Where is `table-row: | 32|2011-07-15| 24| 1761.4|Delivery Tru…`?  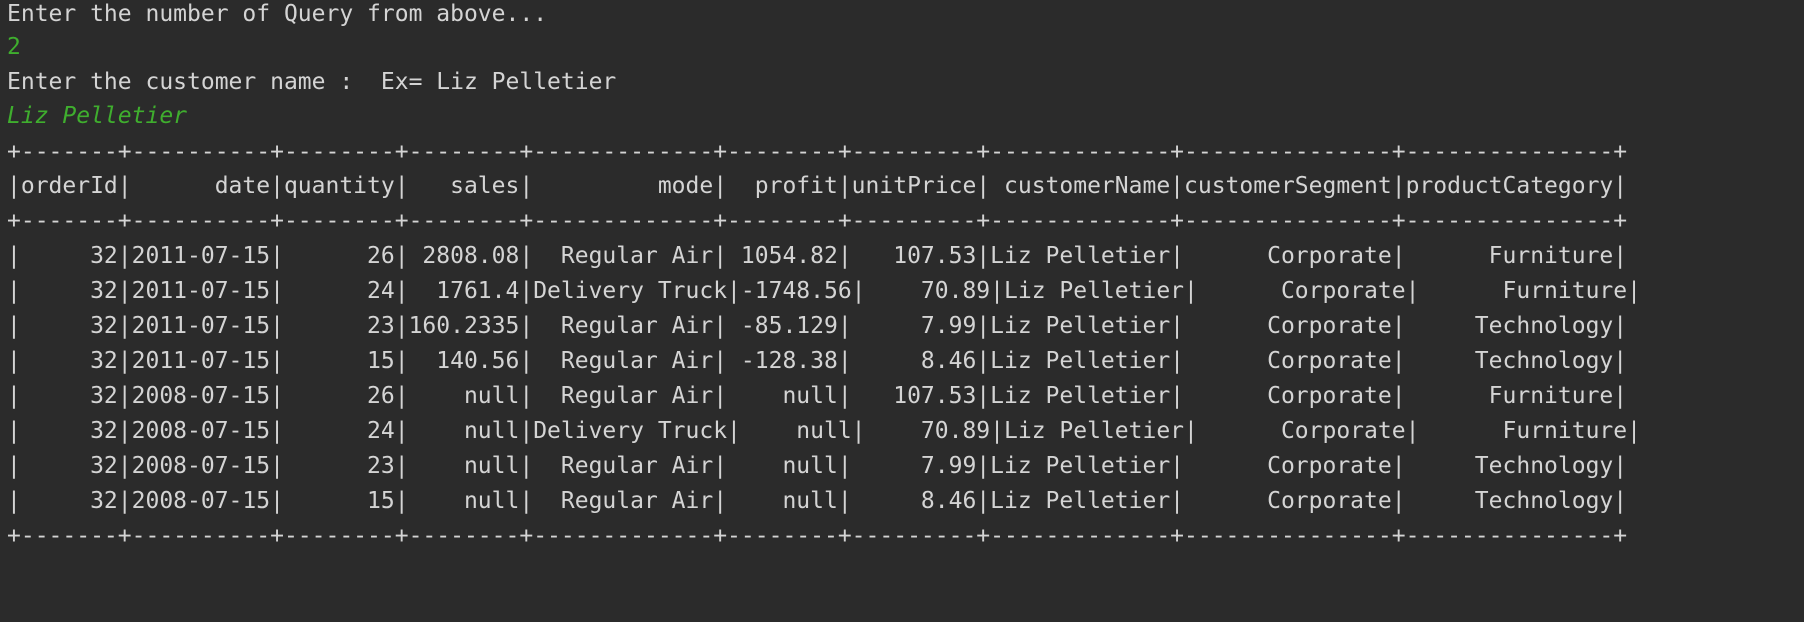 table-row: | 32|2011-07-15| 24| 1761.4|Delivery Tru… is located at coordinates (824, 291).